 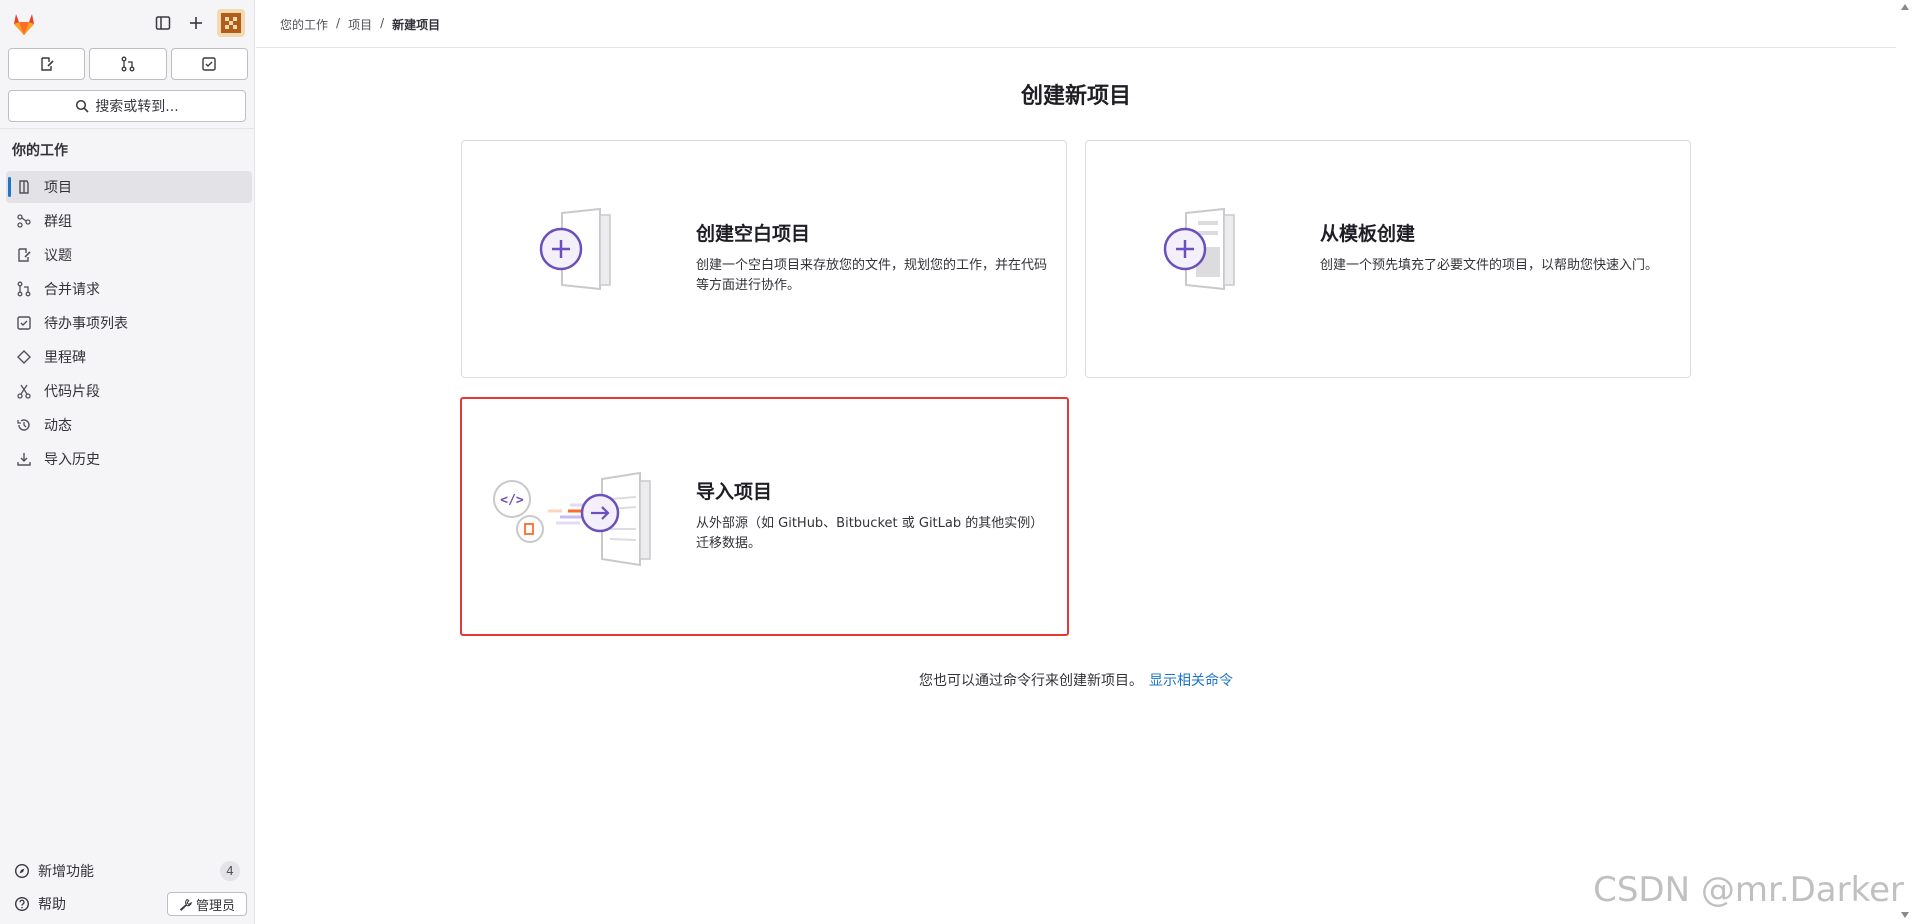 What do you see at coordinates (86, 324) in the screenshot?
I see `sidebar-item-label: 待办事项列表` at bounding box center [86, 324].